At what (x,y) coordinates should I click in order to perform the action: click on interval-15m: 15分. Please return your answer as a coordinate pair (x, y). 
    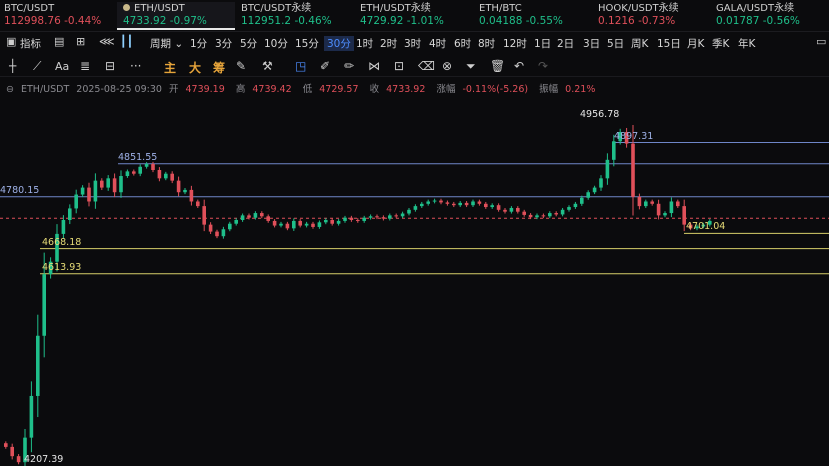
    Looking at the image, I should click on (307, 43).